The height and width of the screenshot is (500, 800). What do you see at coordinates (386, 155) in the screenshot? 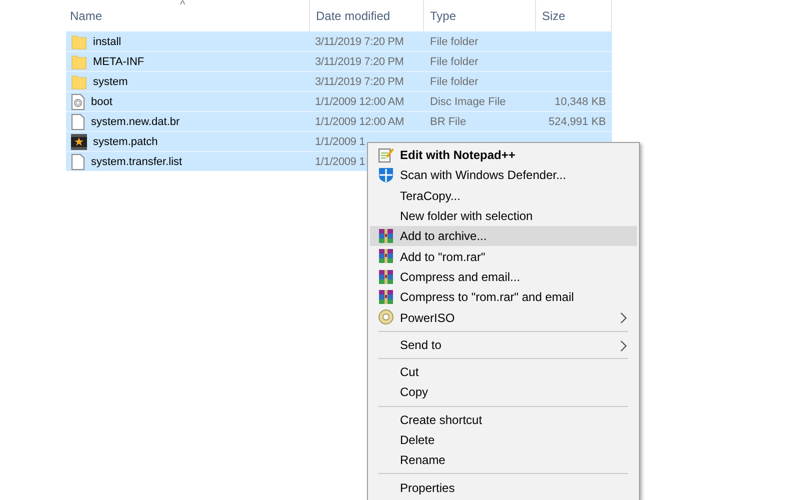
I see `notepad-icon` at bounding box center [386, 155].